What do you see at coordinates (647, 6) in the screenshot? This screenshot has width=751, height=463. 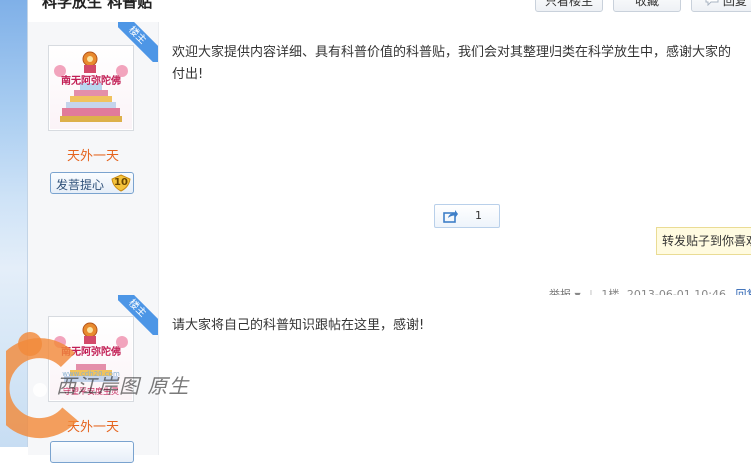 I see `collect-button: 收藏` at bounding box center [647, 6].